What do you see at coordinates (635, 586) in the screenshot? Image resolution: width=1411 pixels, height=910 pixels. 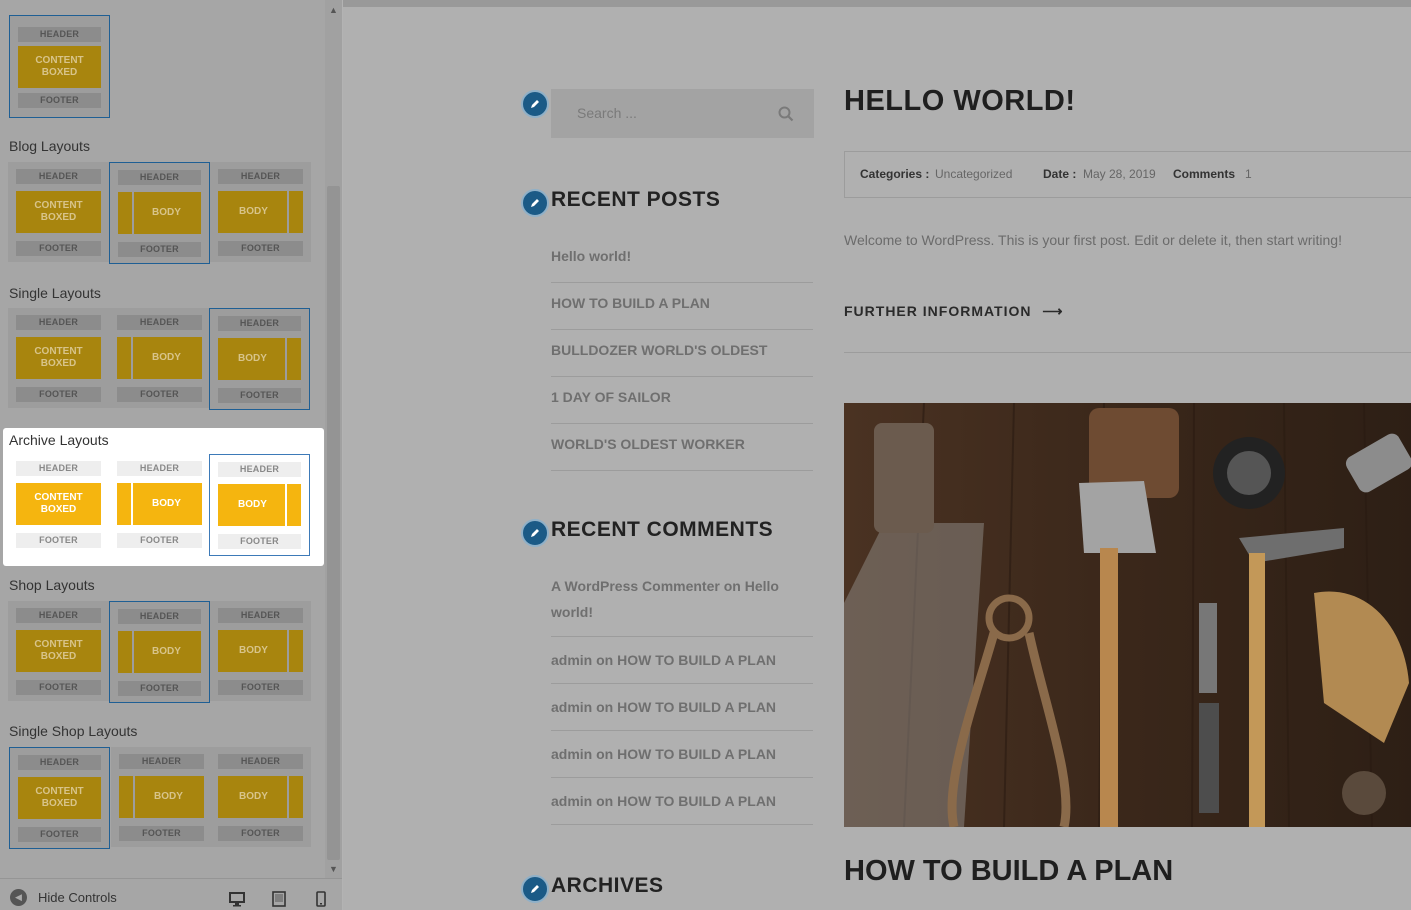 I see `comment-author: A WordPress Commenter` at bounding box center [635, 586].